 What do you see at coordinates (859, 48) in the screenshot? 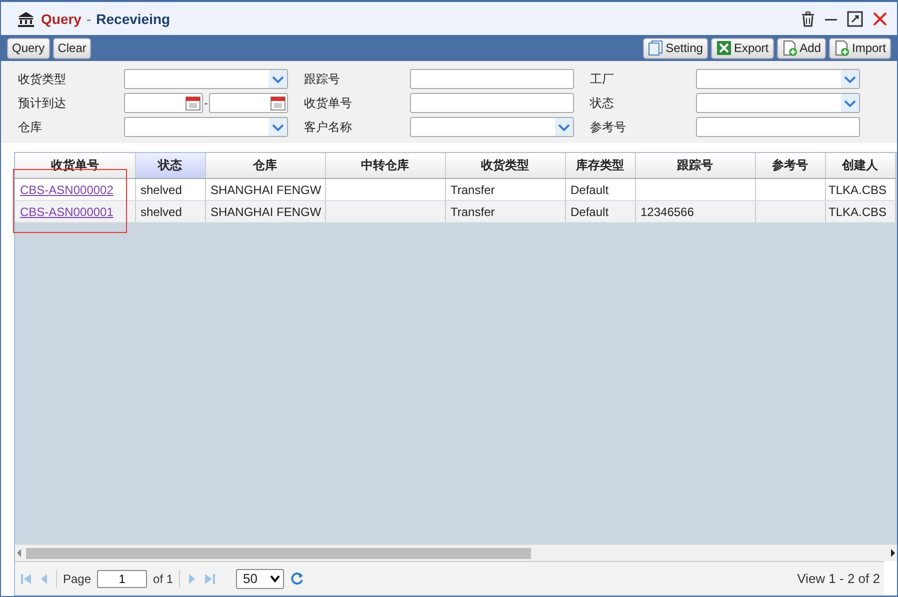
I see `toolbar-button: Import` at bounding box center [859, 48].